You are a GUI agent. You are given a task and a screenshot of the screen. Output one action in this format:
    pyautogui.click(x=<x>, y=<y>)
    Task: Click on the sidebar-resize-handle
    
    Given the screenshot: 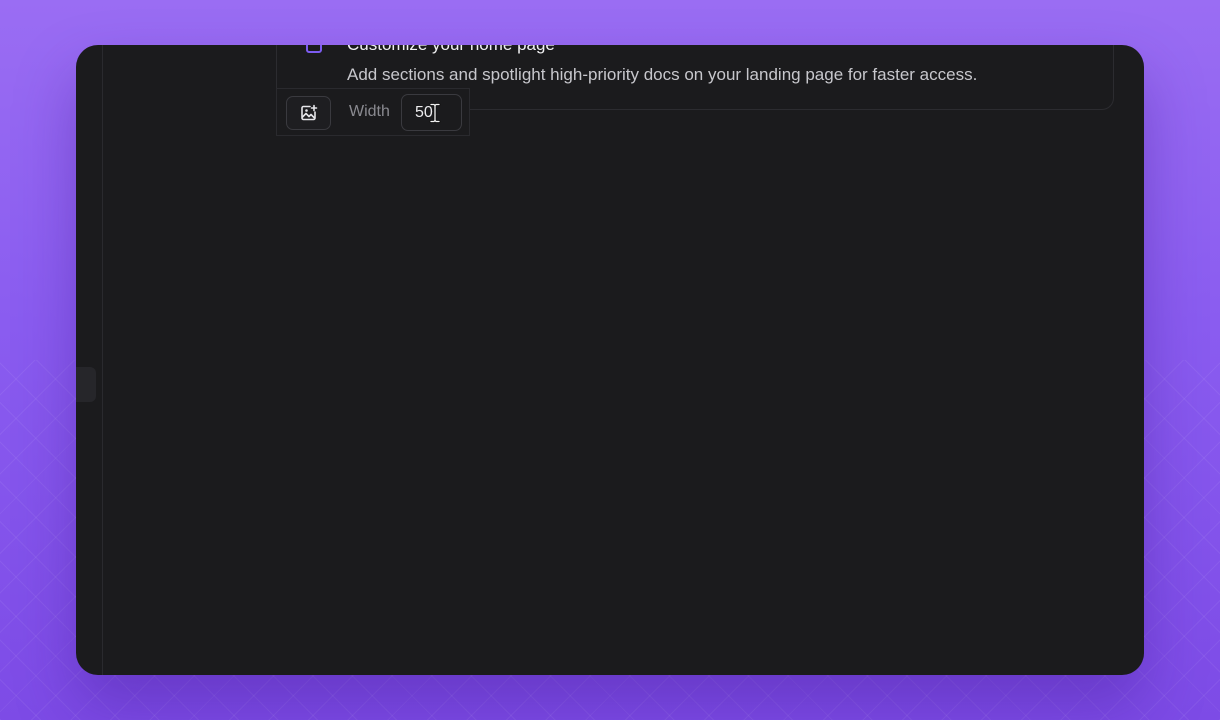 What is the action you would take?
    pyautogui.click(x=86, y=384)
    